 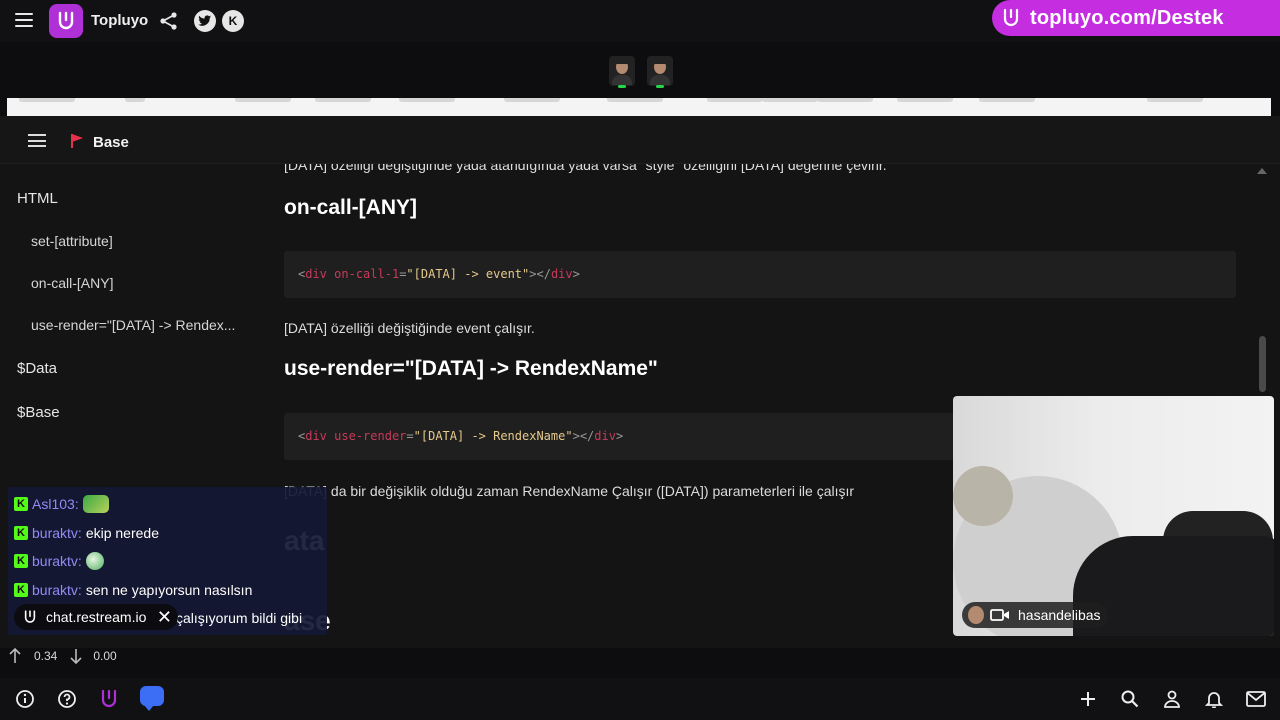 I want to click on menu-icon, so click(x=24, y=20).